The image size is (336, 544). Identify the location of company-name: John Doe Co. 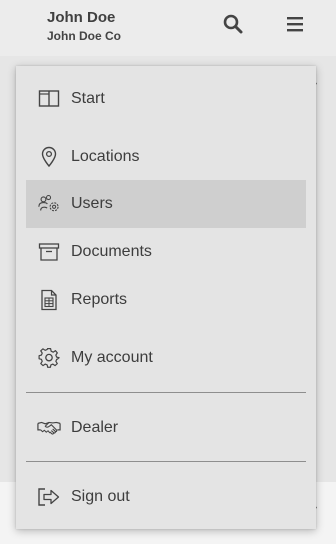
(84, 36).